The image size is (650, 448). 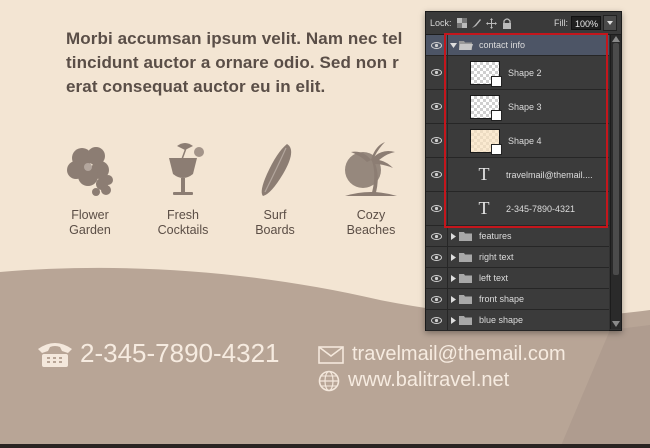 What do you see at coordinates (541, 208) in the screenshot?
I see `layer-name: 2-345-7890-4321` at bounding box center [541, 208].